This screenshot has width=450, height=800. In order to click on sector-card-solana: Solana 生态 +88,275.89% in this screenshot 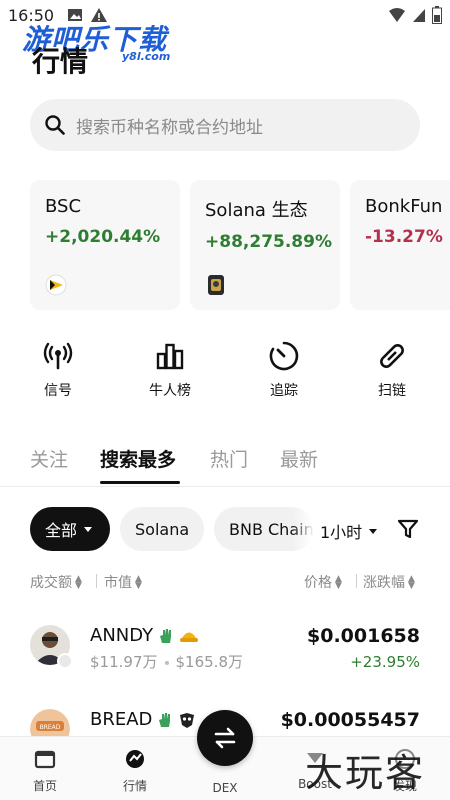, I will do `click(265, 245)`.